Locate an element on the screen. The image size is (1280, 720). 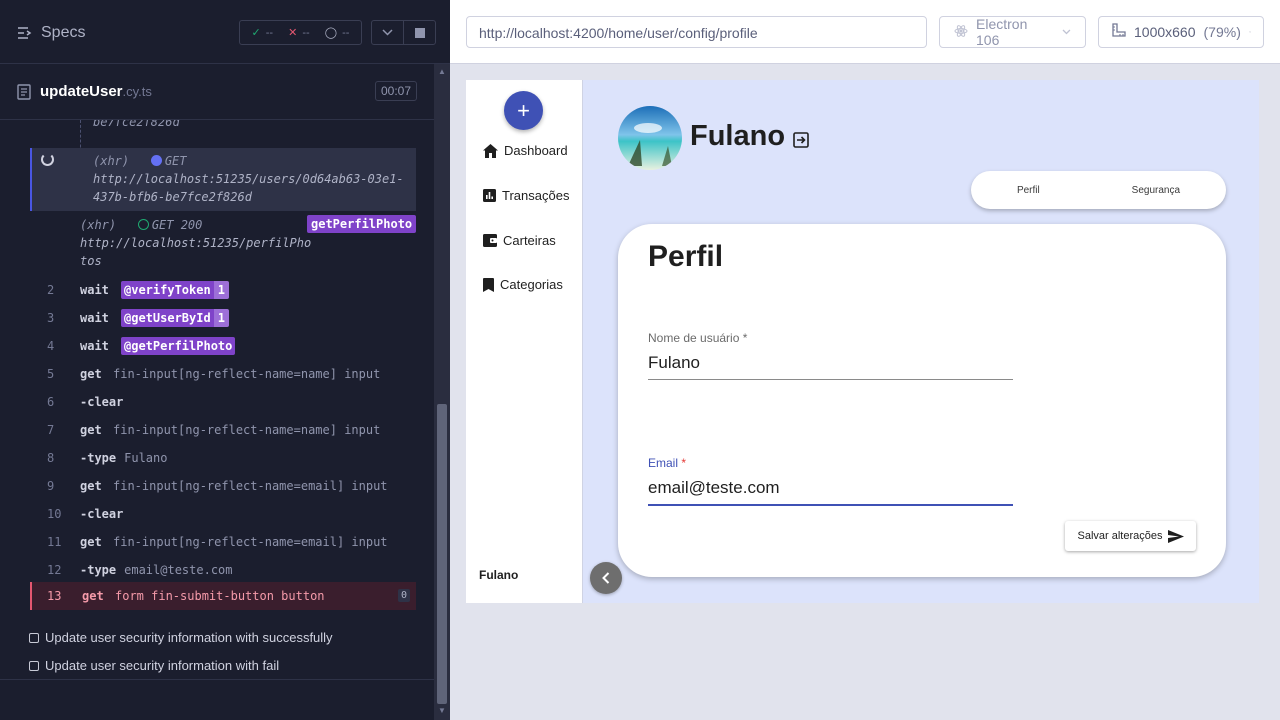
spec-file-ext: .cy.ts is located at coordinates (137, 91).